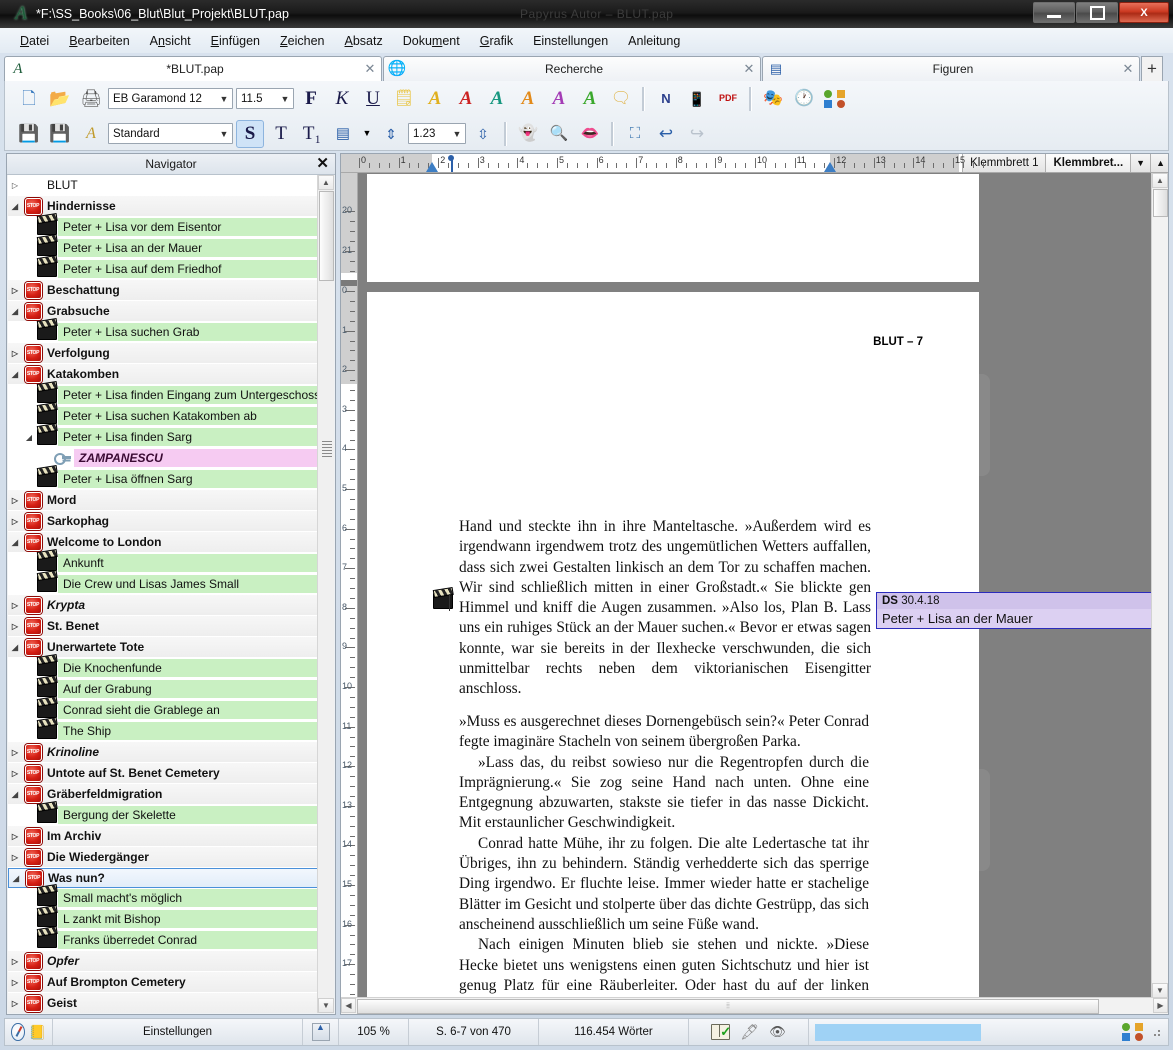  What do you see at coordinates (621, 99) in the screenshot?
I see `speech-bubble-icon: 🗨` at bounding box center [621, 99].